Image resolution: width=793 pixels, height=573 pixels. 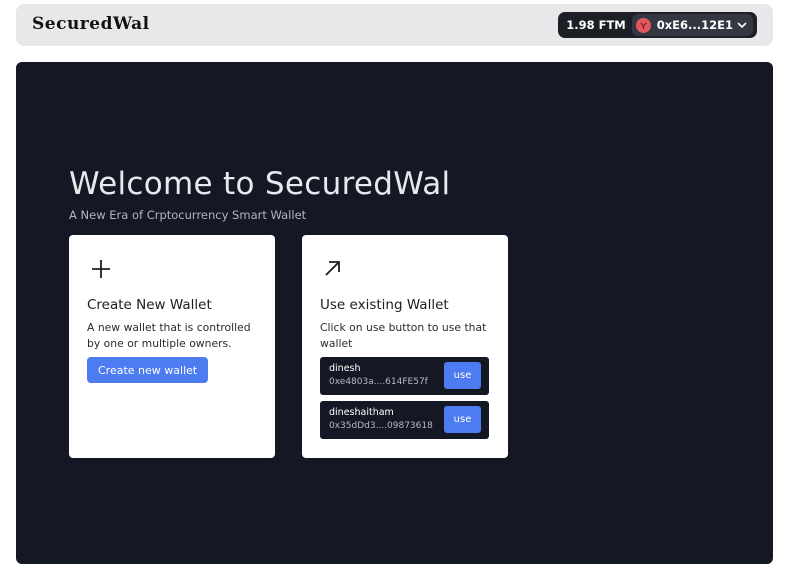 I want to click on avatar-icon, so click(x=643, y=25).